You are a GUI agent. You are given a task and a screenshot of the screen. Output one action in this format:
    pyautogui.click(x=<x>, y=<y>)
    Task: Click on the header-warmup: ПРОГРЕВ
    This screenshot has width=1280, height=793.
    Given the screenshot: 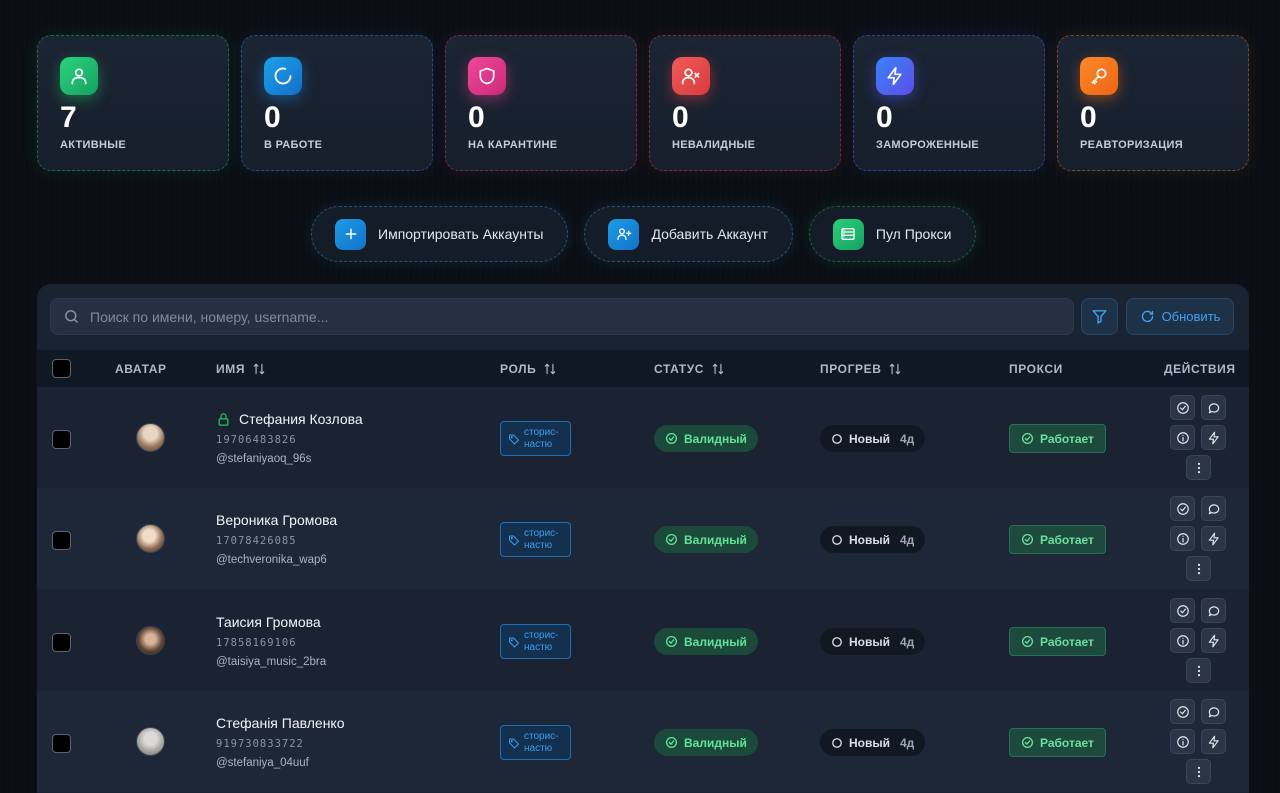 What is the action you would take?
    pyautogui.click(x=851, y=368)
    